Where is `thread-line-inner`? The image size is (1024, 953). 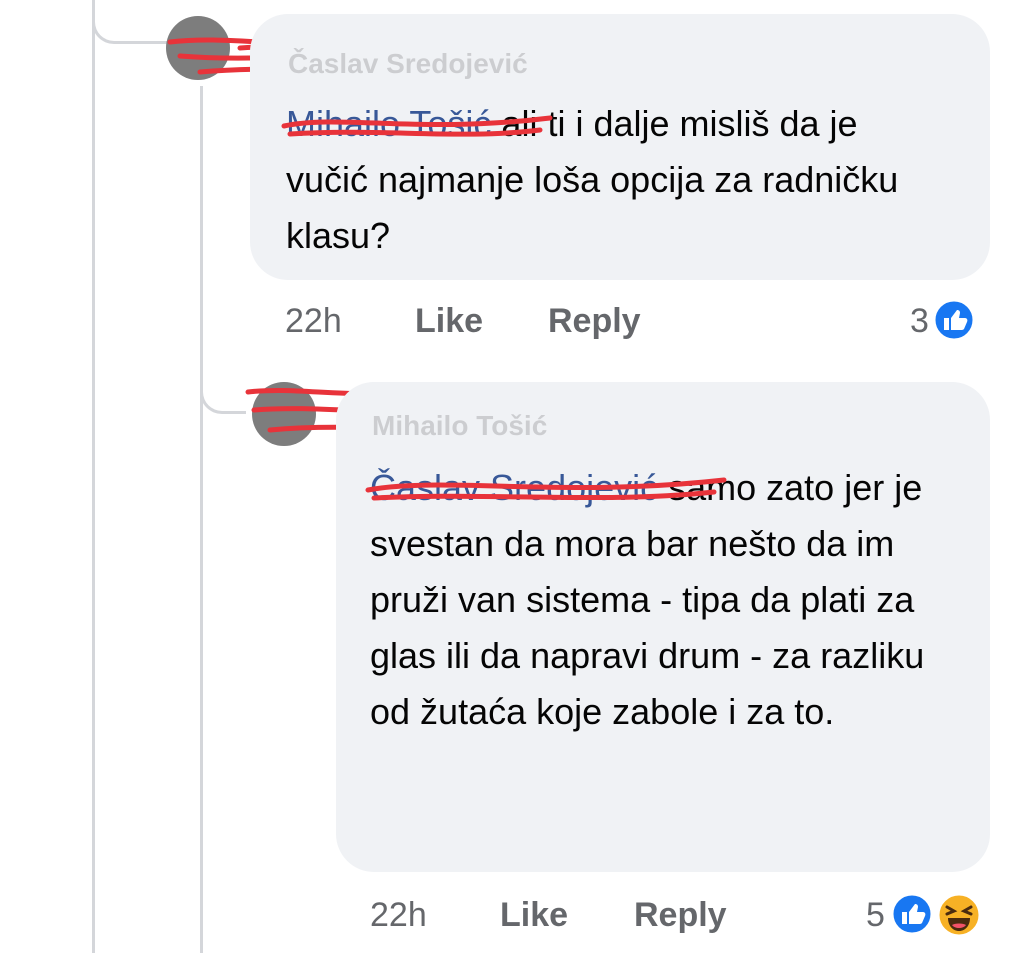 thread-line-inner is located at coordinates (201, 519).